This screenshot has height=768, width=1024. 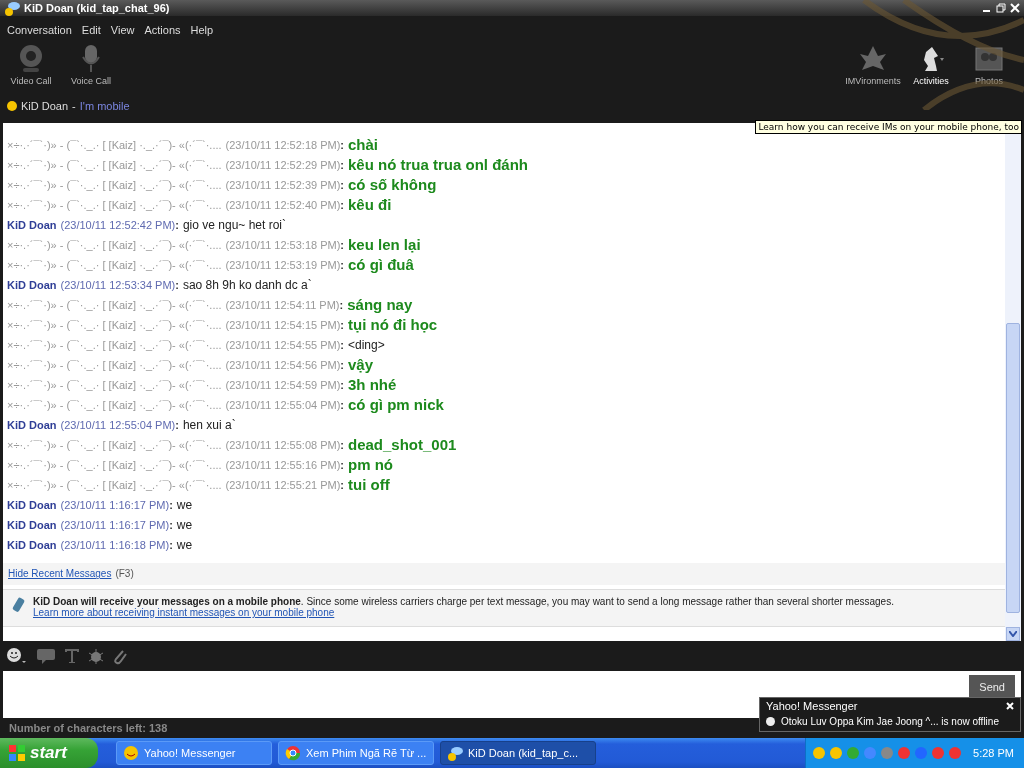 I want to click on message-text: có gì pm nick, so click(x=396, y=405).